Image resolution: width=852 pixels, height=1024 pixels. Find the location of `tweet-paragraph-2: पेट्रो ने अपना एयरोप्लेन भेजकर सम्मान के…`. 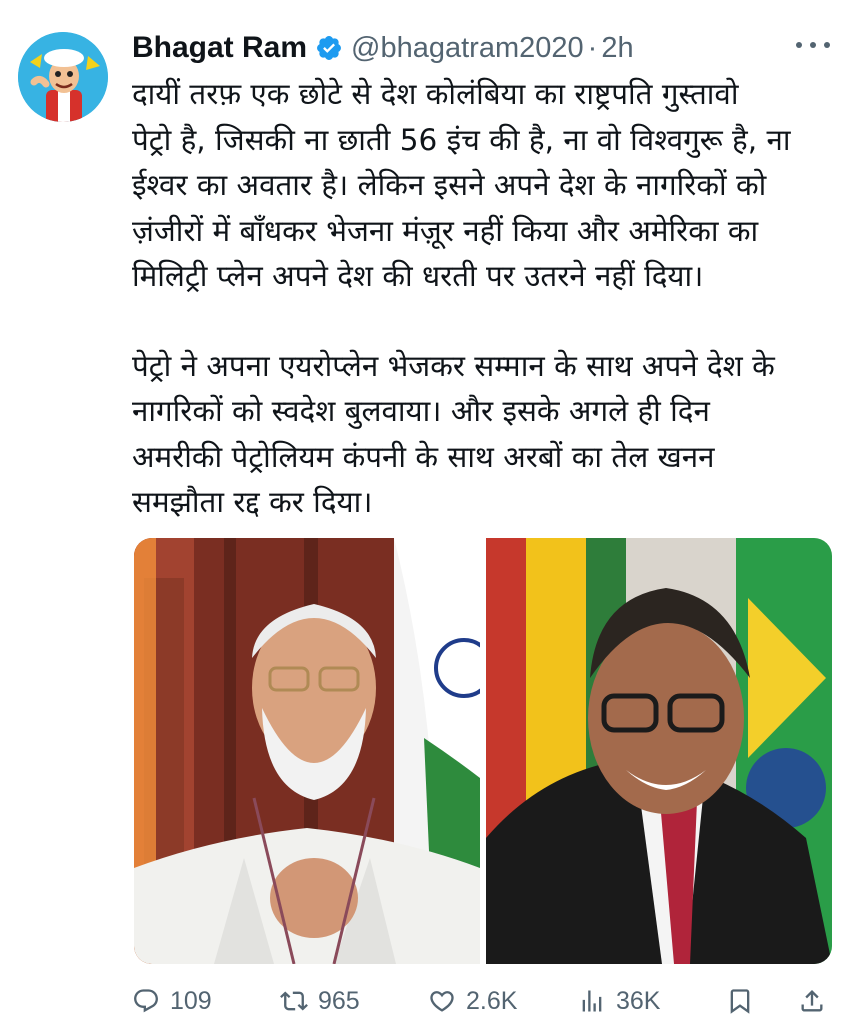

tweet-paragraph-2: पेट्रो ने अपना एयरोप्लेन भेजकर सम्मान के… is located at coordinates (482, 435).